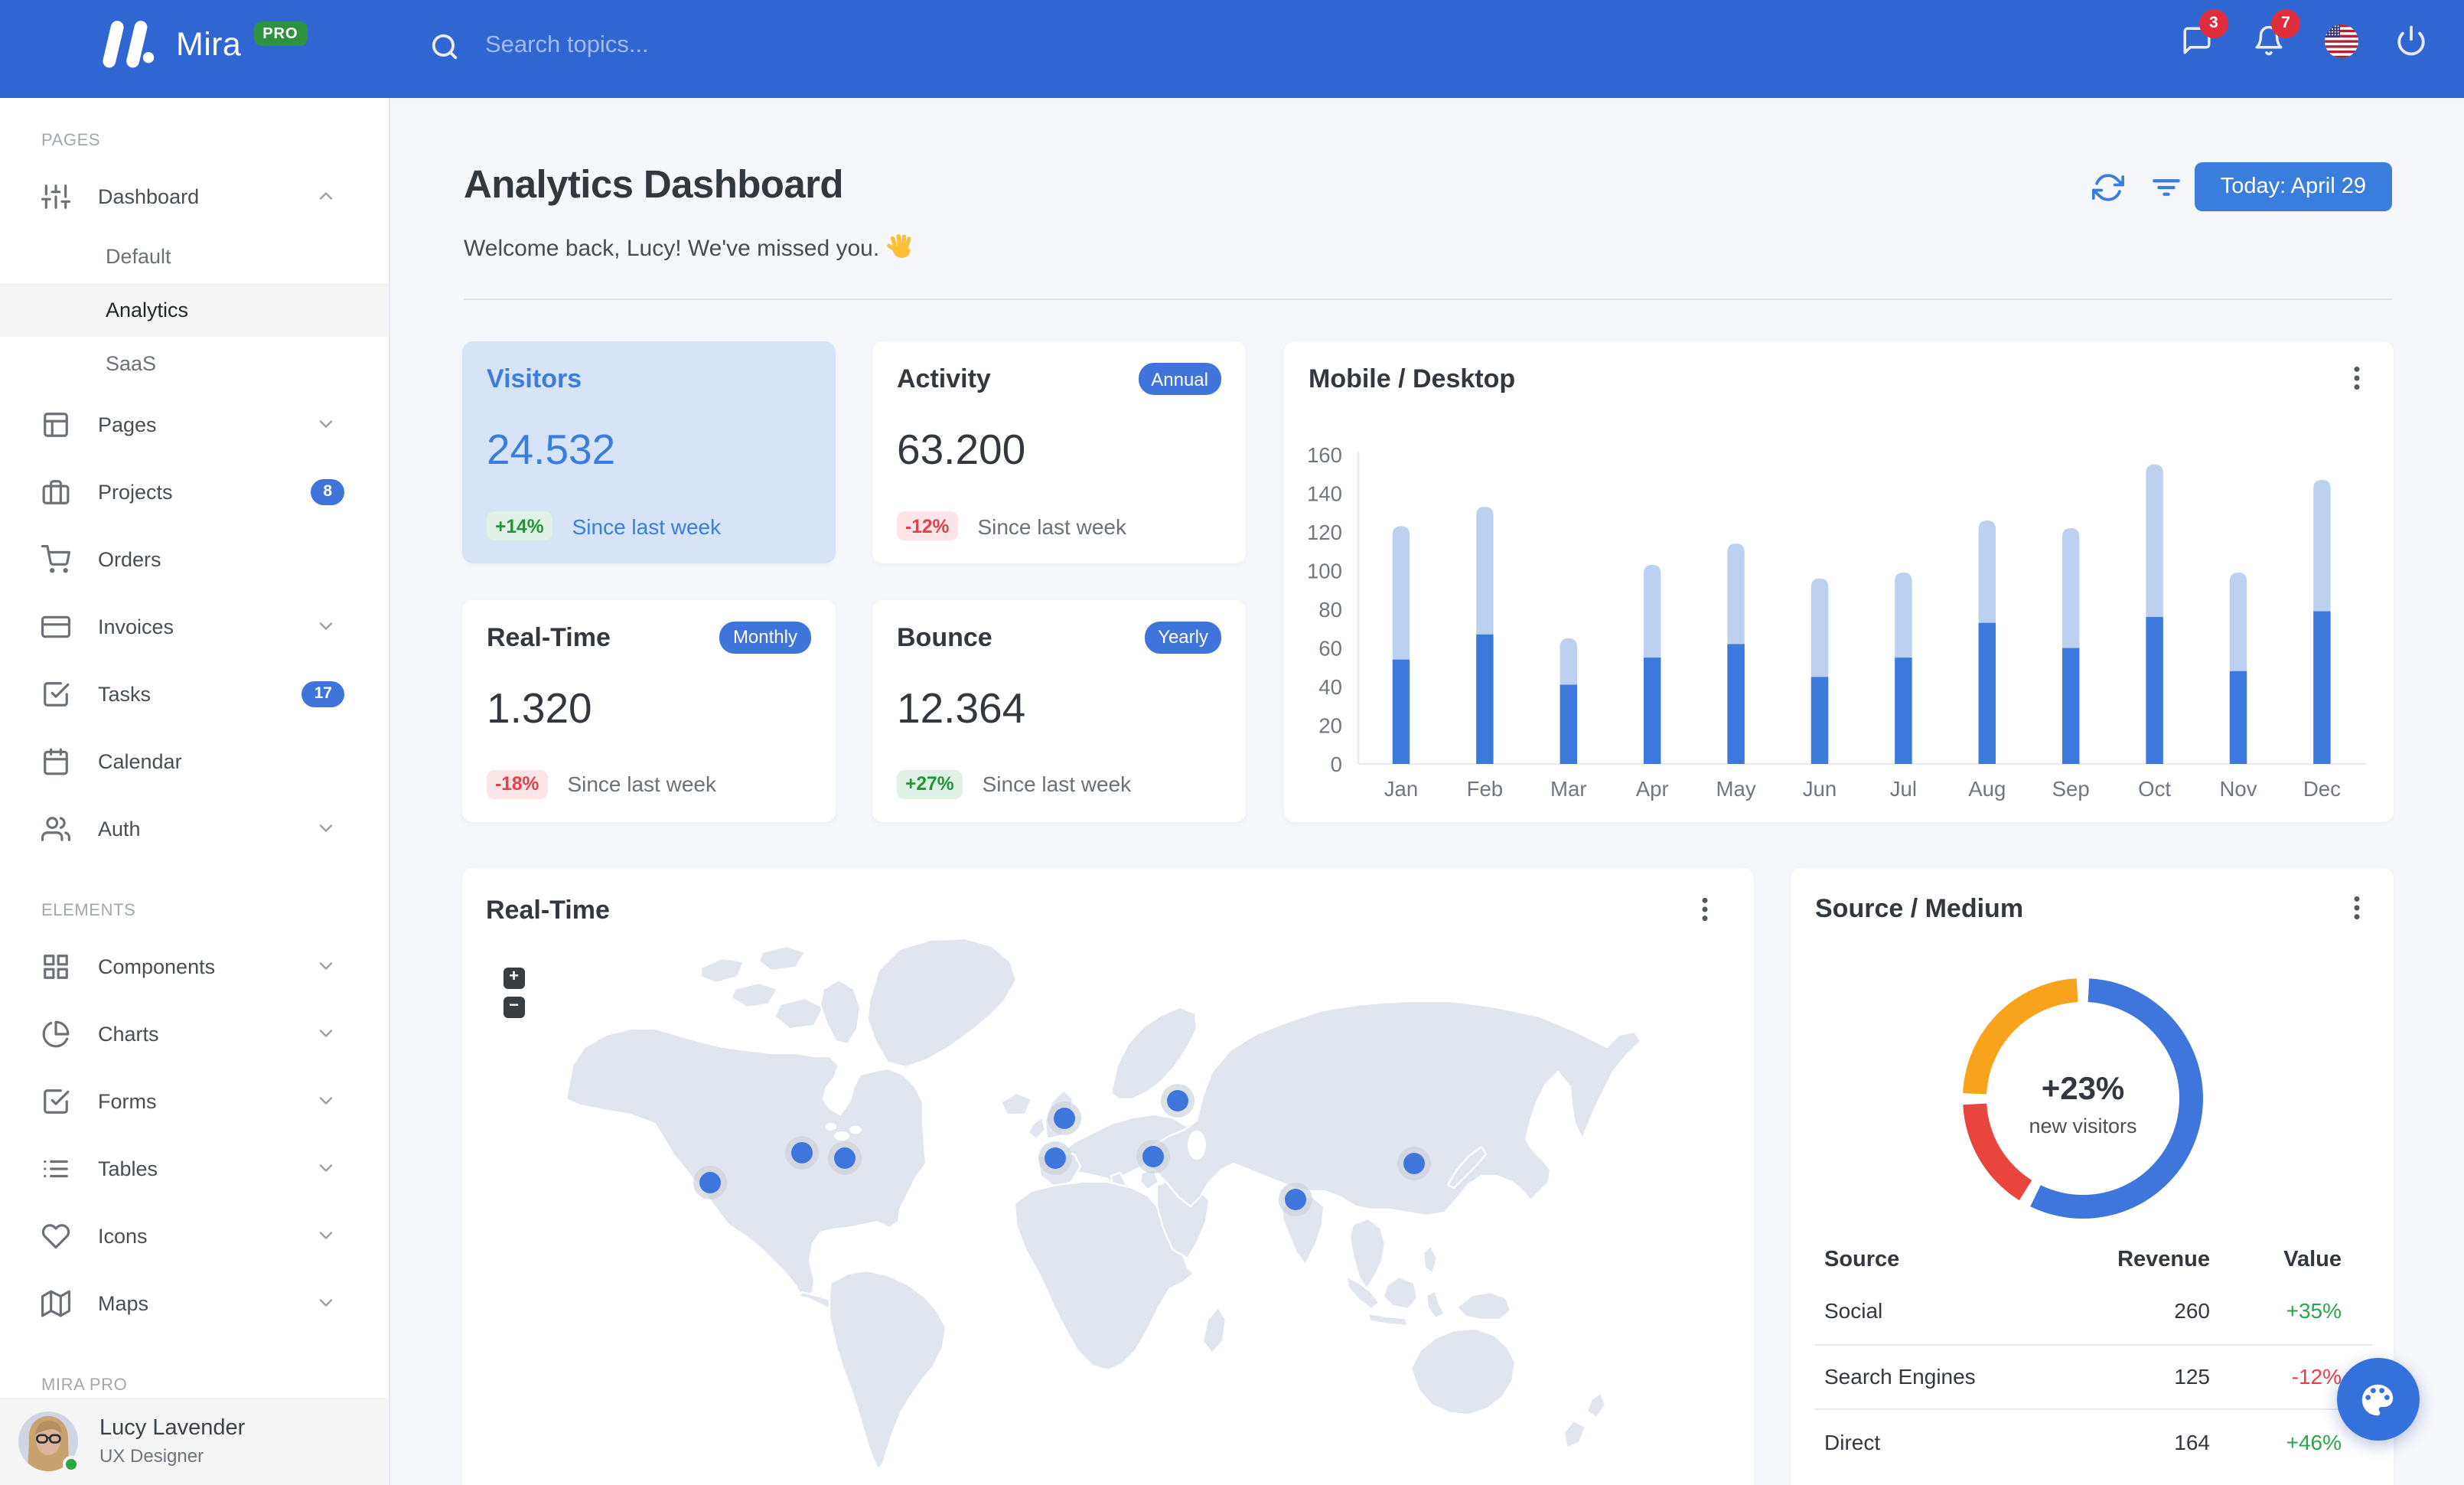 The height and width of the screenshot is (1485, 2464). Describe the element at coordinates (1329, 649) in the screenshot. I see `svg-text: 60` at that location.